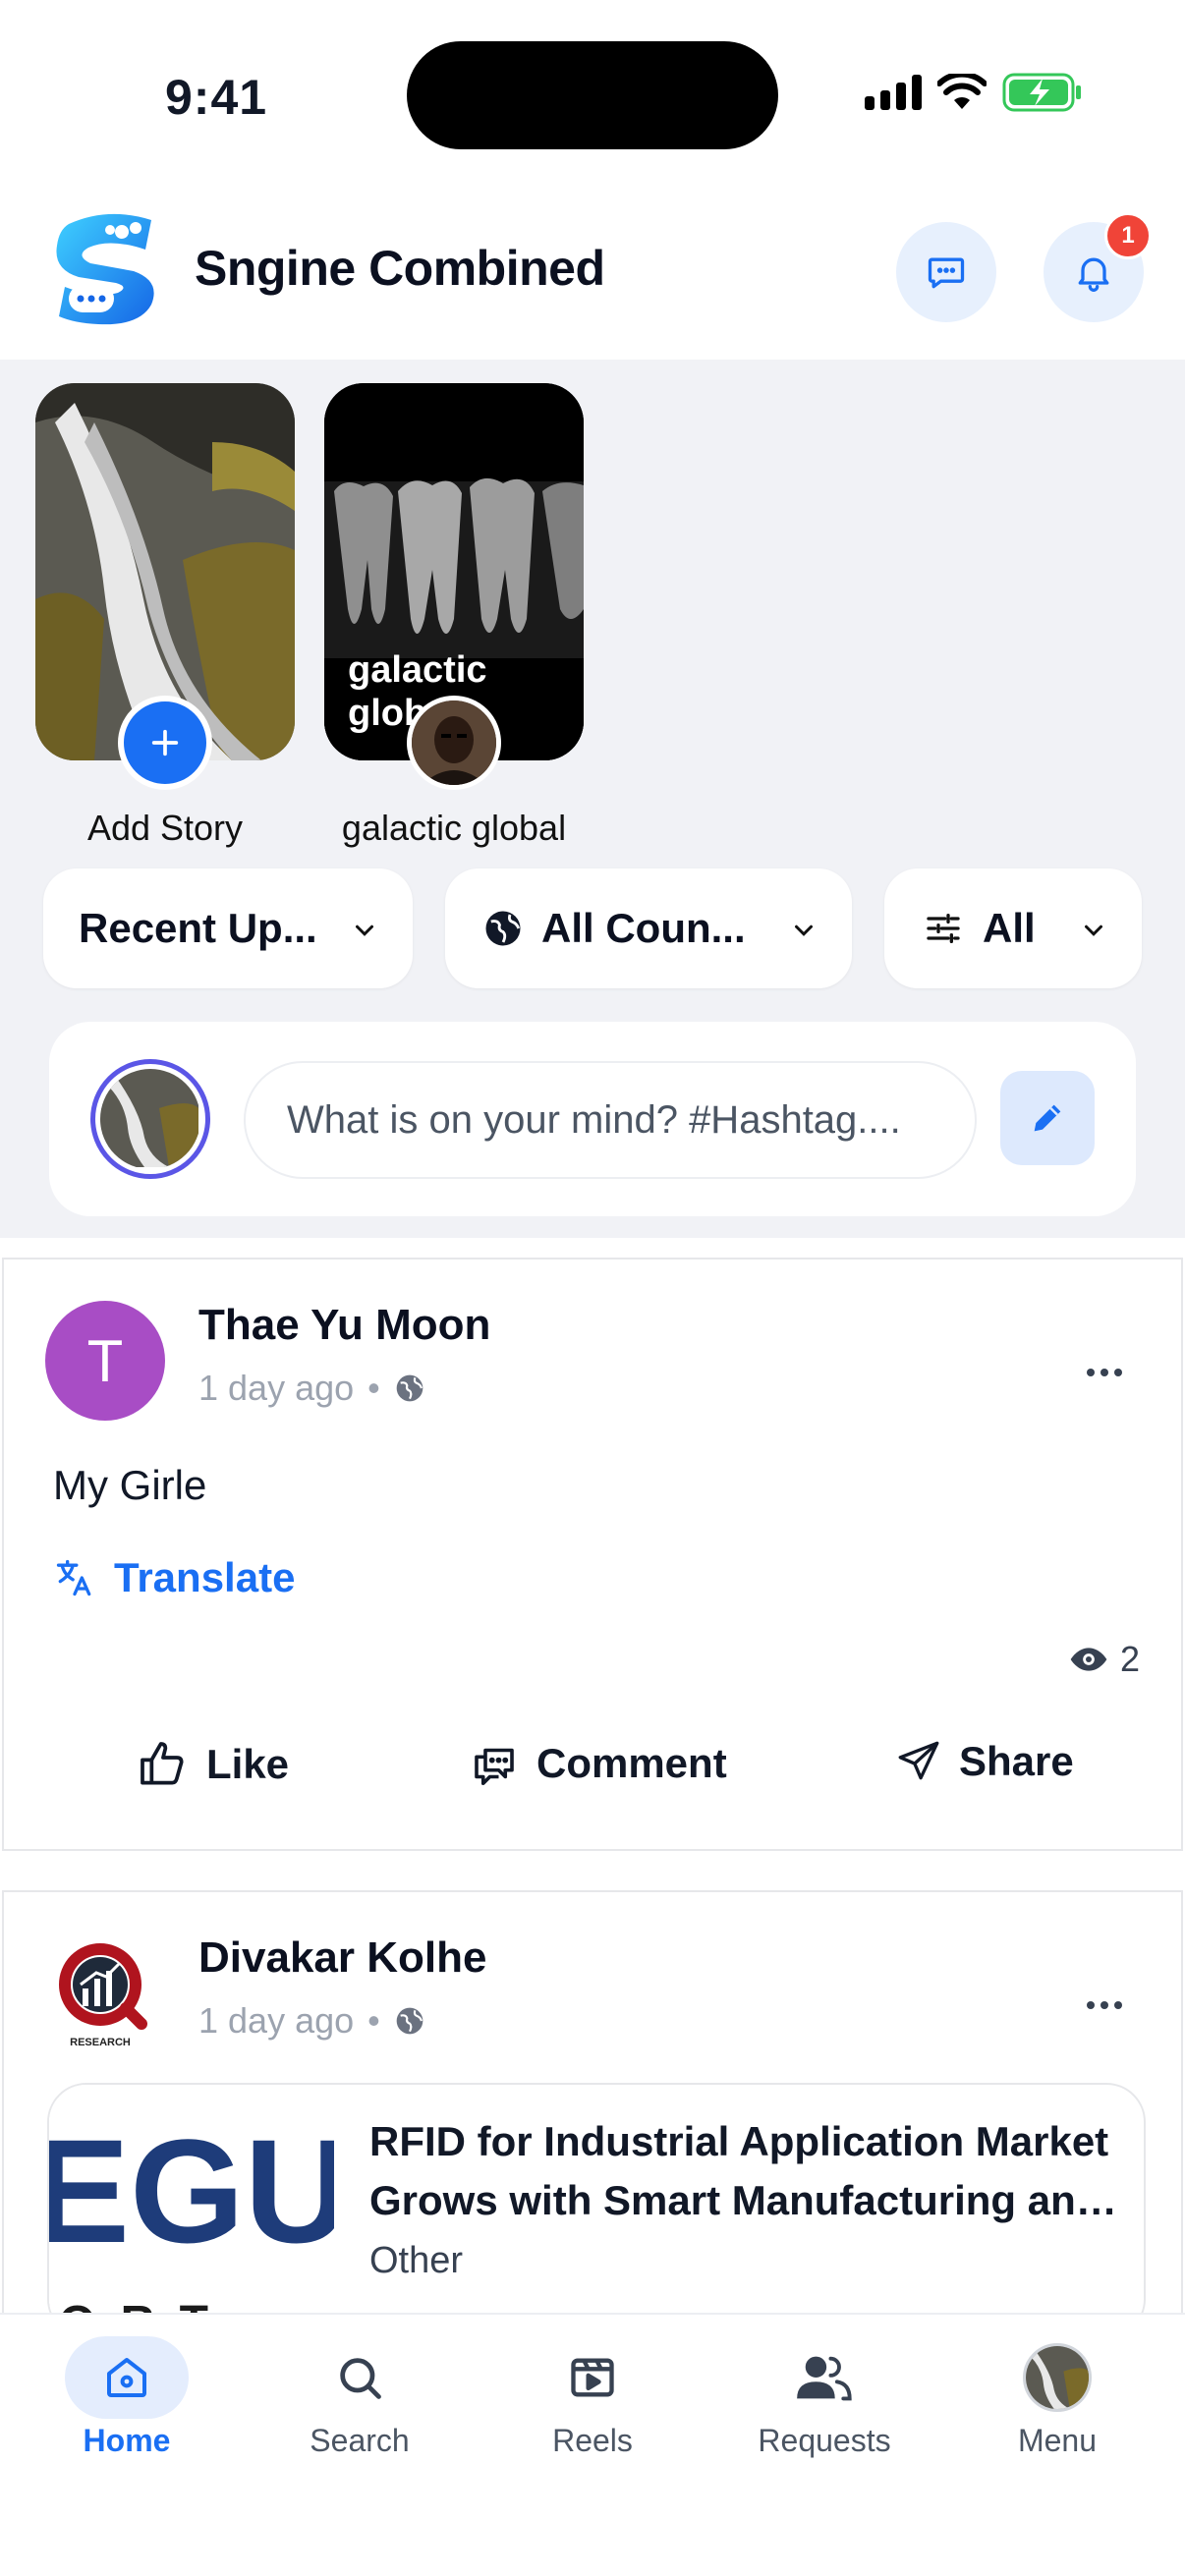 The image size is (1185, 2576). What do you see at coordinates (919, 1760) in the screenshot?
I see `share-icon` at bounding box center [919, 1760].